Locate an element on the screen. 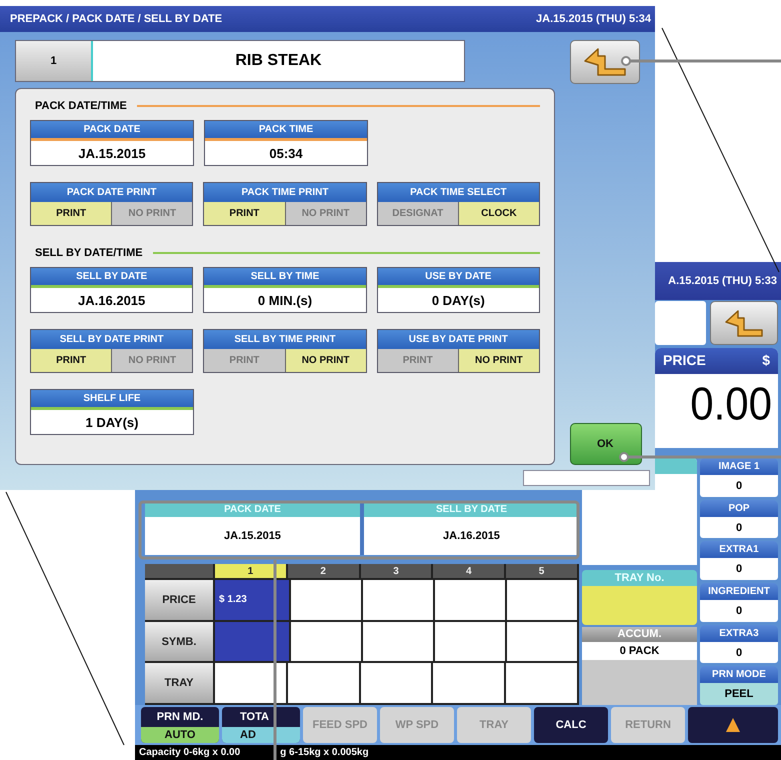  date-header: PACK DATE is located at coordinates (252, 510).